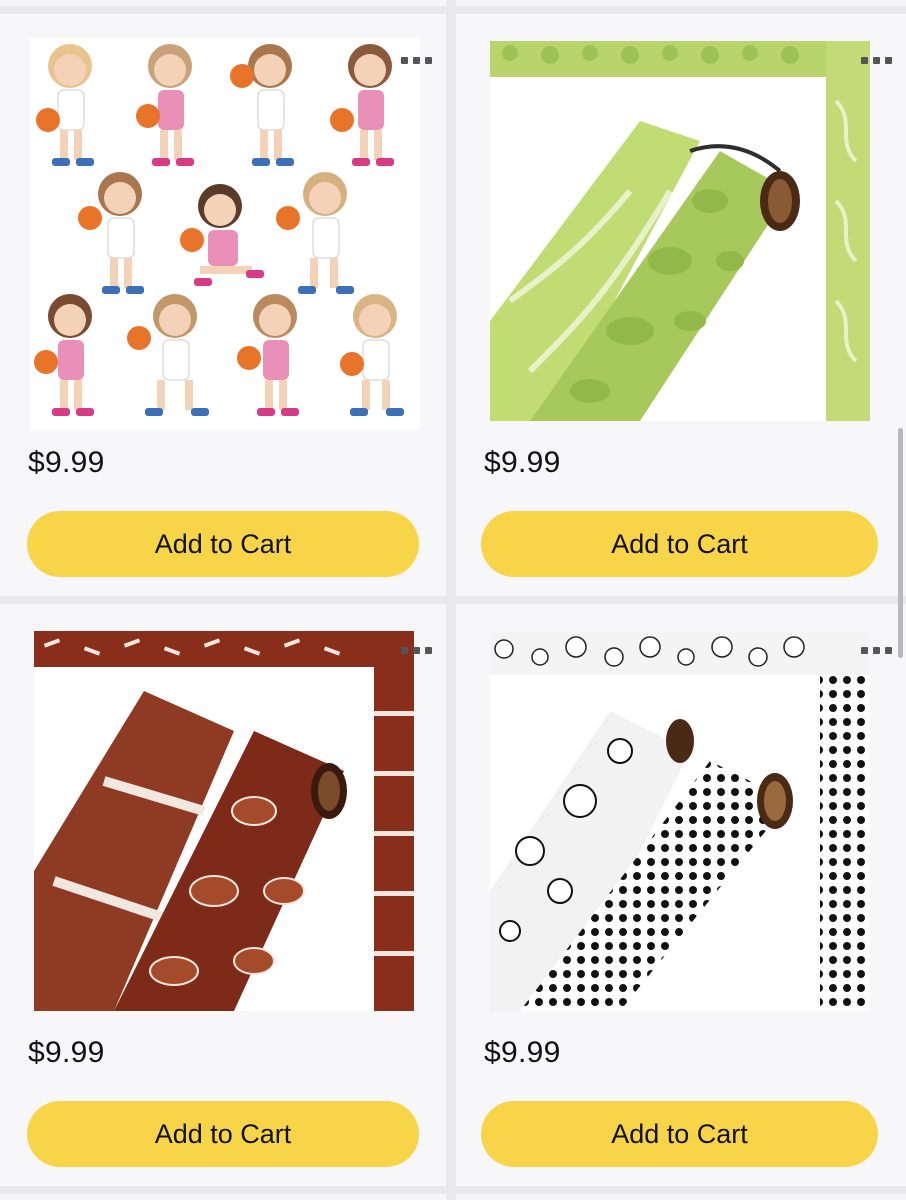 The height and width of the screenshot is (1200, 906). Describe the element at coordinates (681, 3) in the screenshot. I see `card-top-strip-right` at that location.